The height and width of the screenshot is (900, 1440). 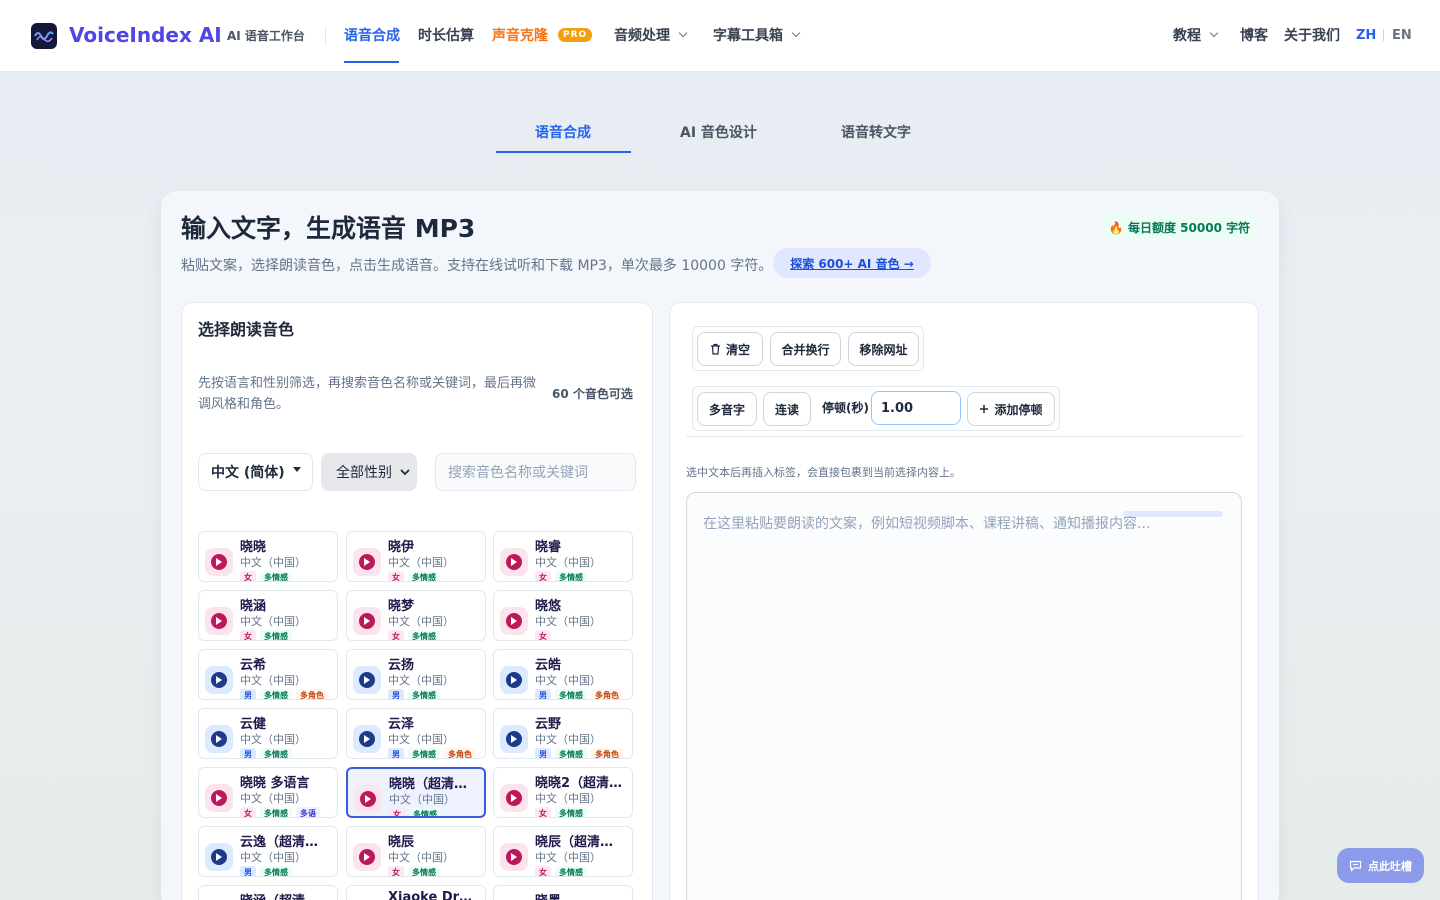 I want to click on brand-name: VoiceIndex AI, so click(x=145, y=35).